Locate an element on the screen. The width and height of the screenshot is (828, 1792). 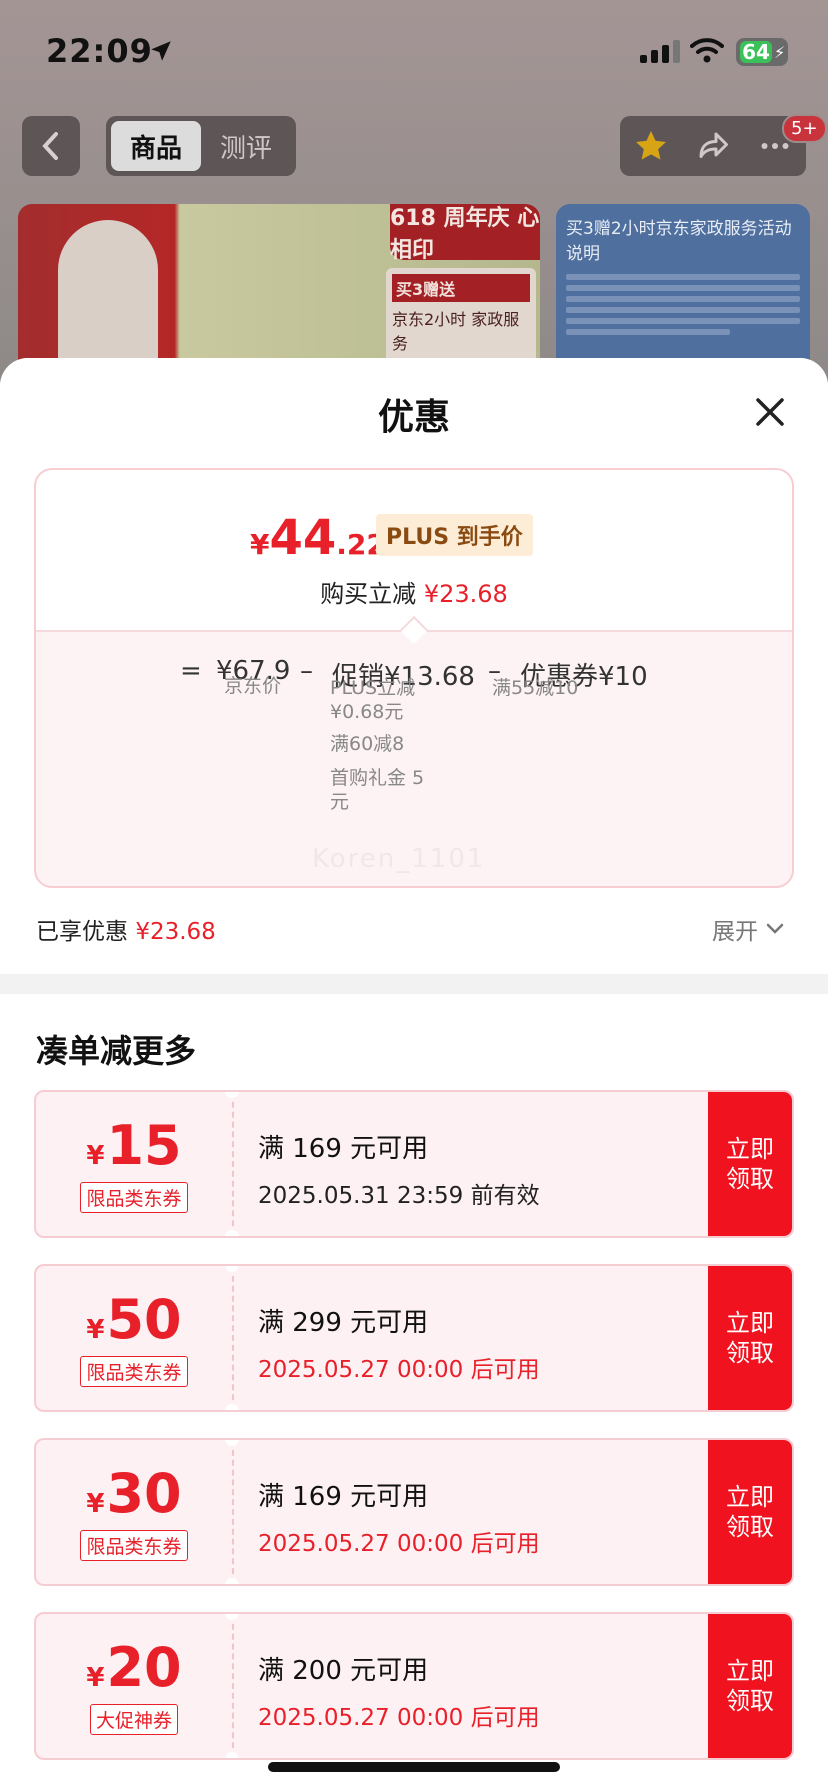
chevron-down-icon is located at coordinates (775, 928).